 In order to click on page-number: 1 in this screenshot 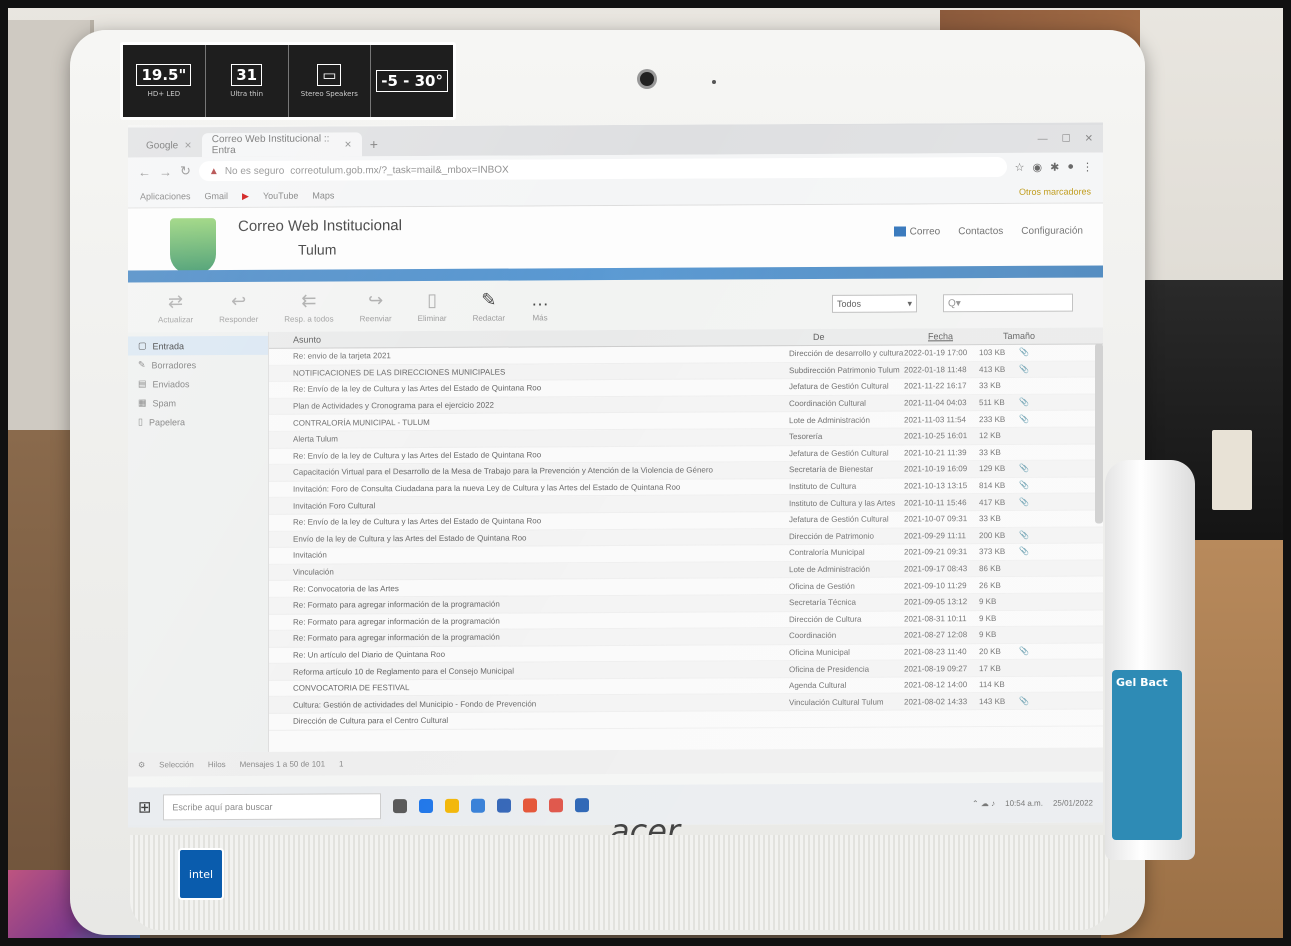, I will do `click(341, 763)`.